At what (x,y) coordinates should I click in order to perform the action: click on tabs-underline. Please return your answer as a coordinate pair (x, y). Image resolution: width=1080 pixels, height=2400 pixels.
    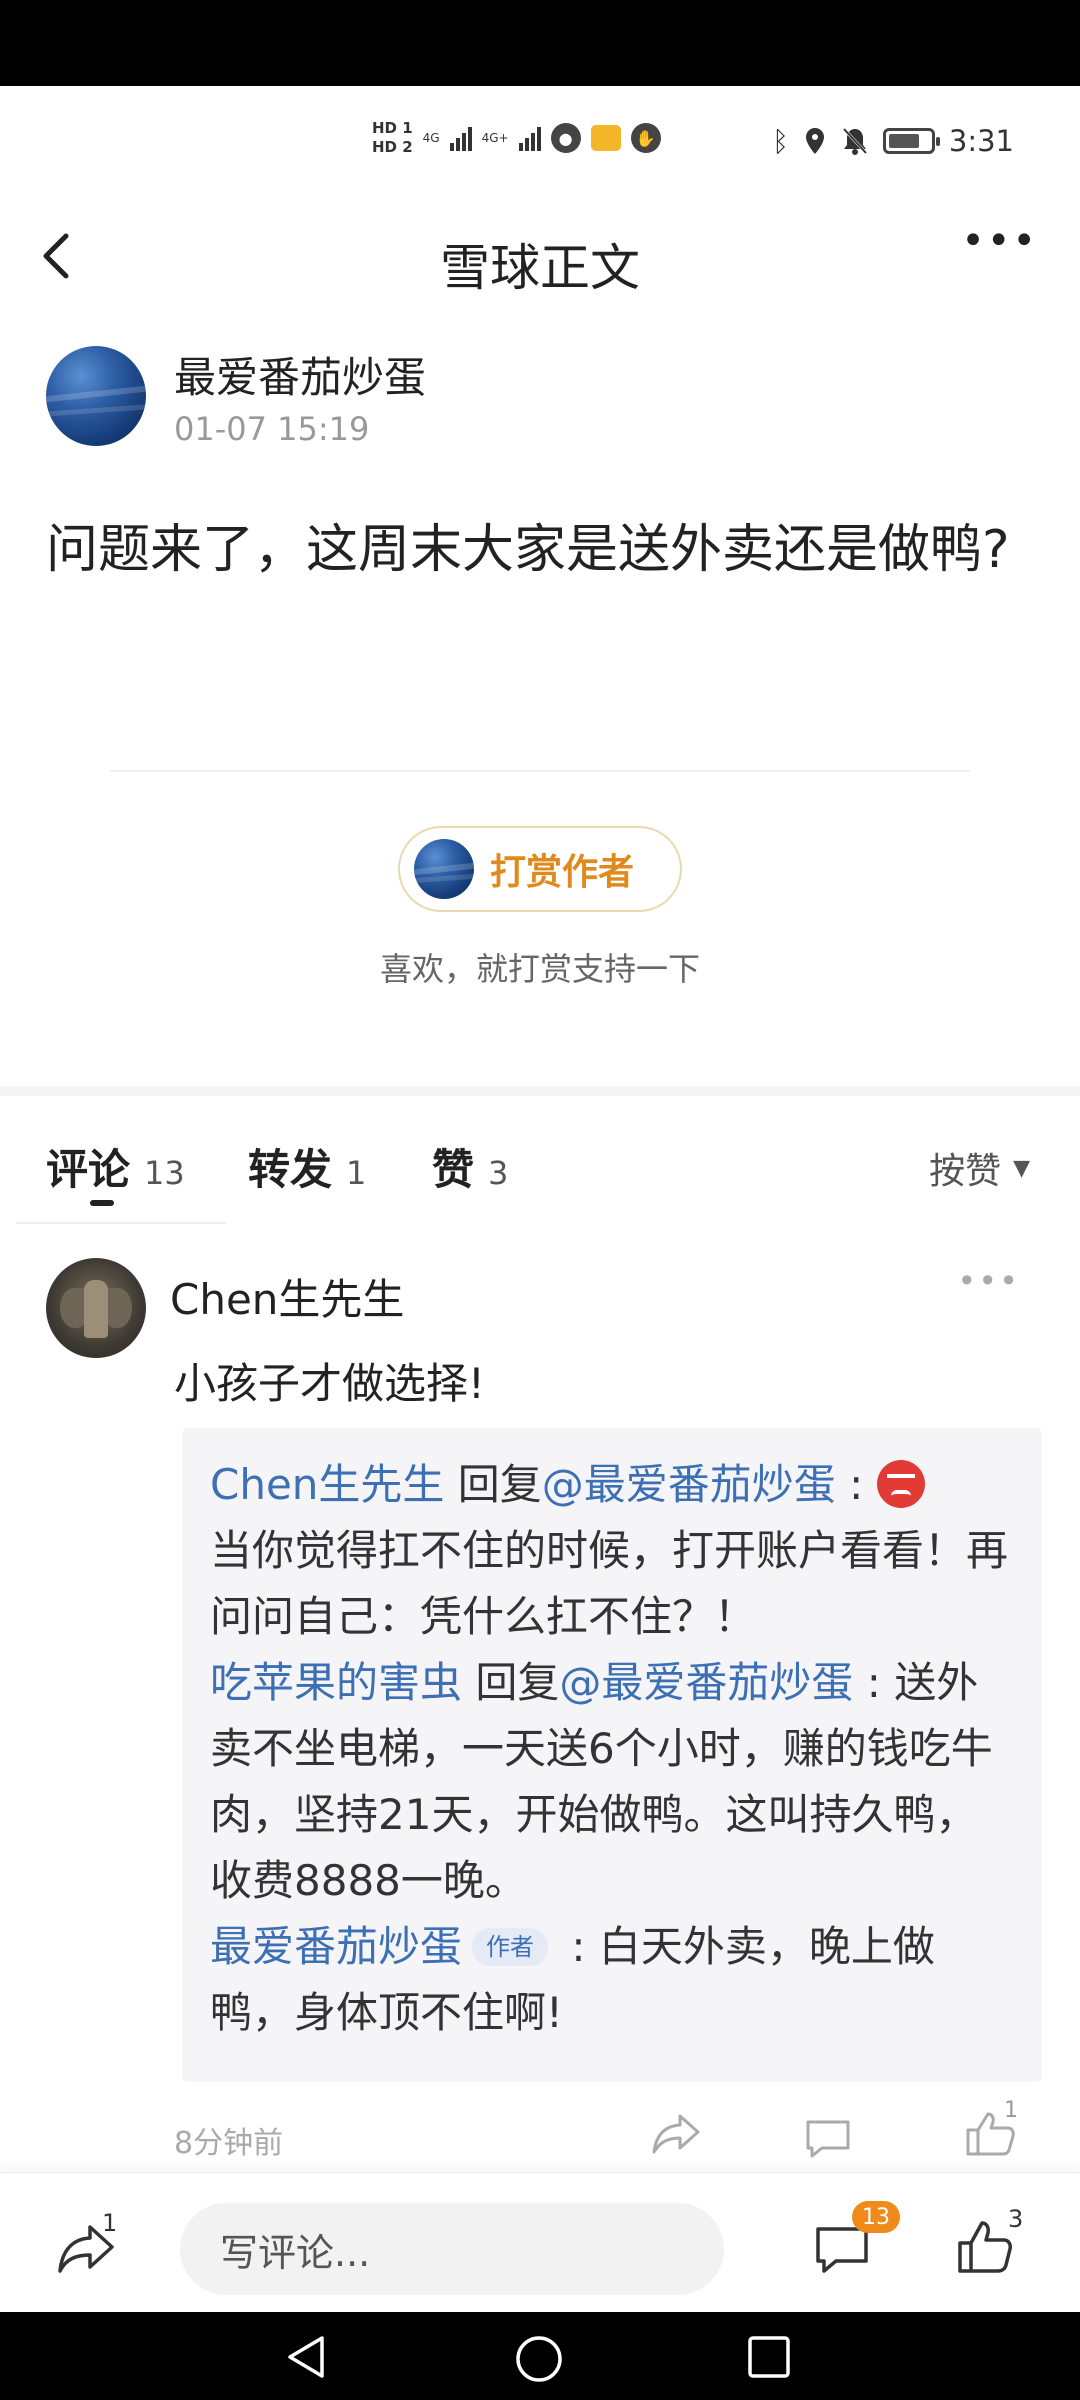
    Looking at the image, I should click on (121, 1223).